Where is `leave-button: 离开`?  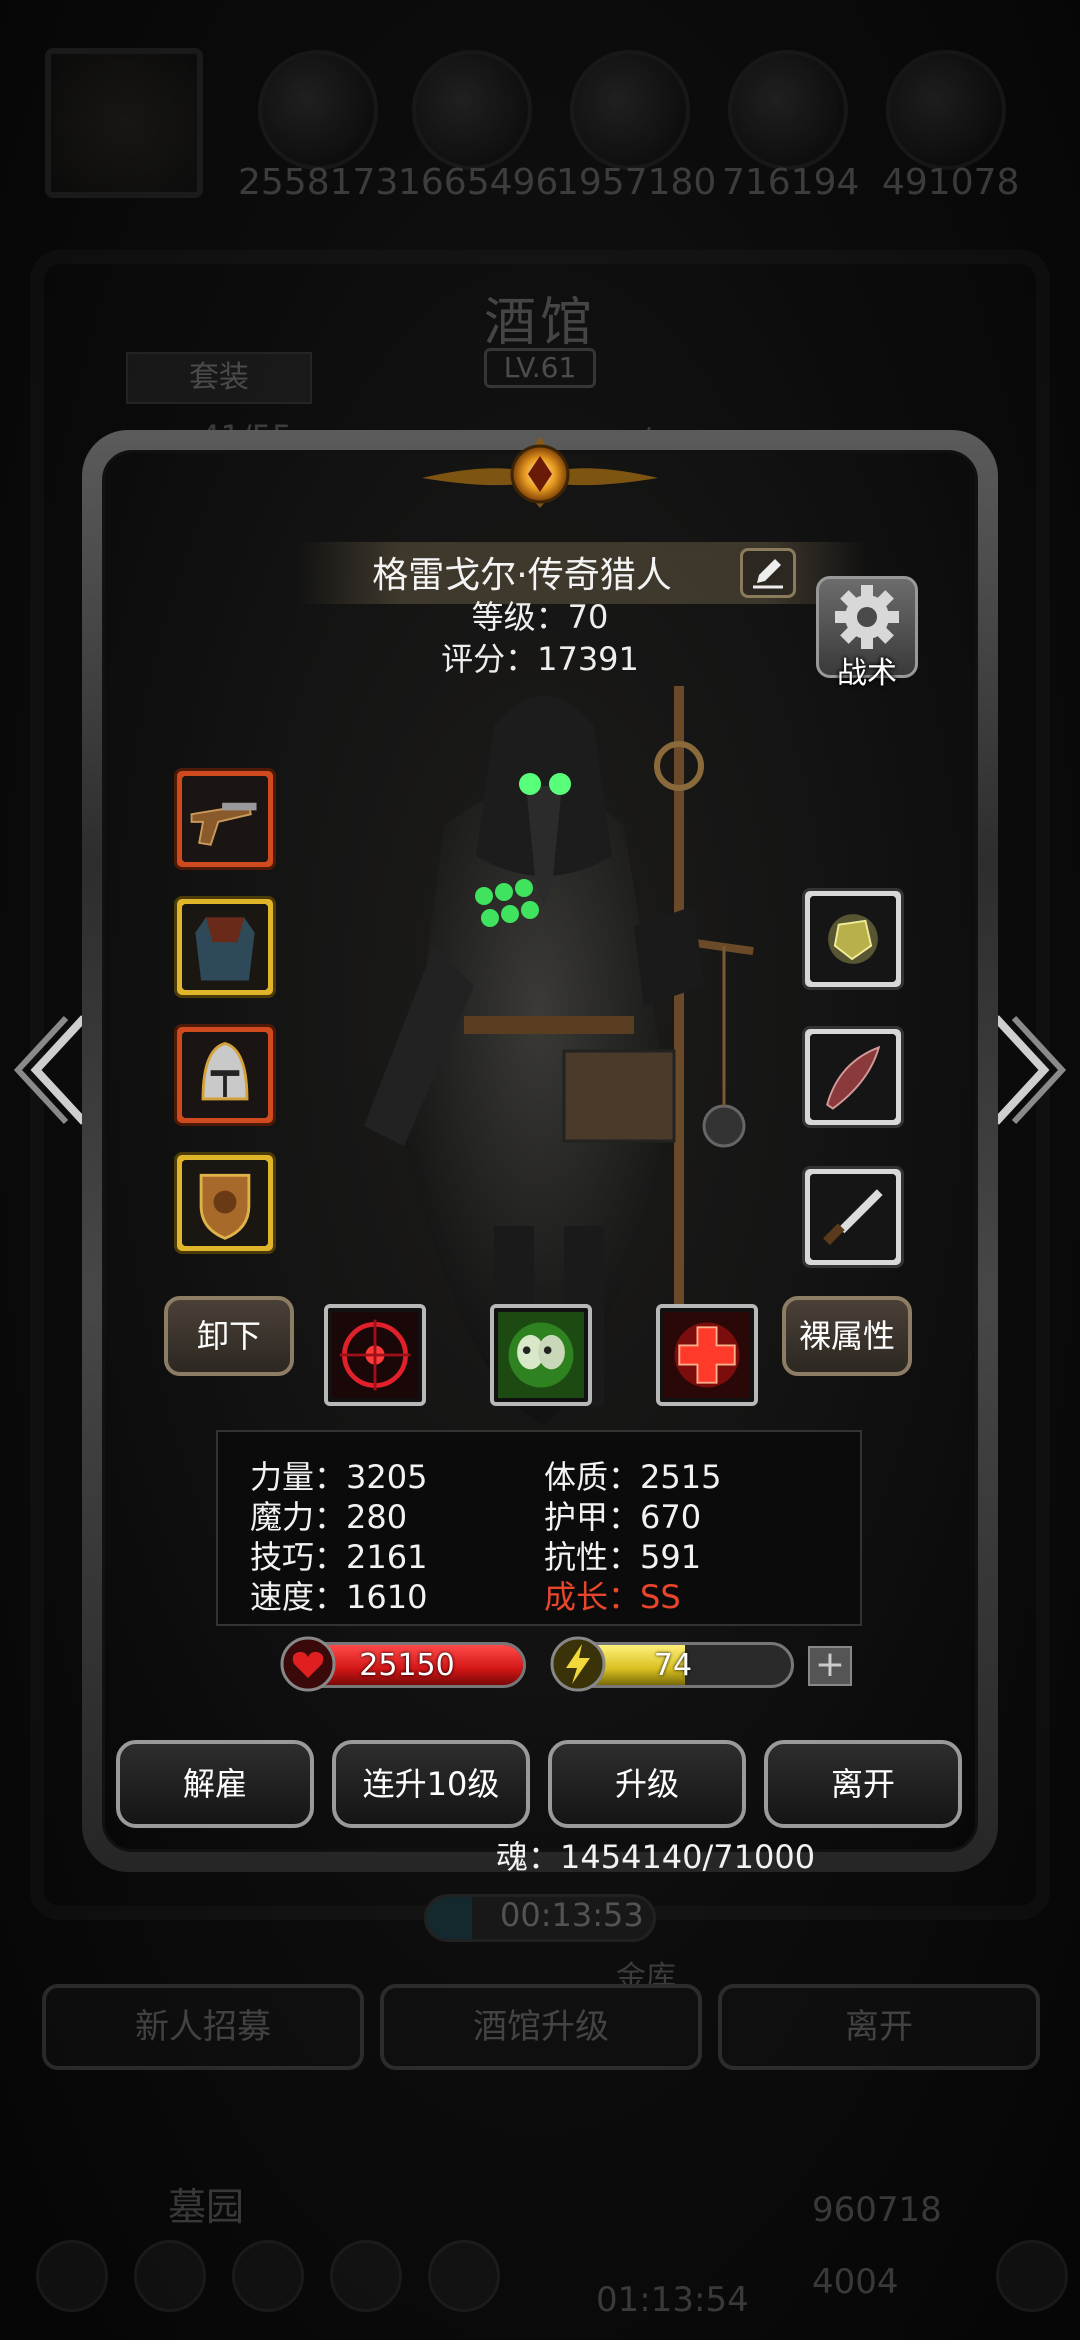
leave-button: 离开 is located at coordinates (863, 1784).